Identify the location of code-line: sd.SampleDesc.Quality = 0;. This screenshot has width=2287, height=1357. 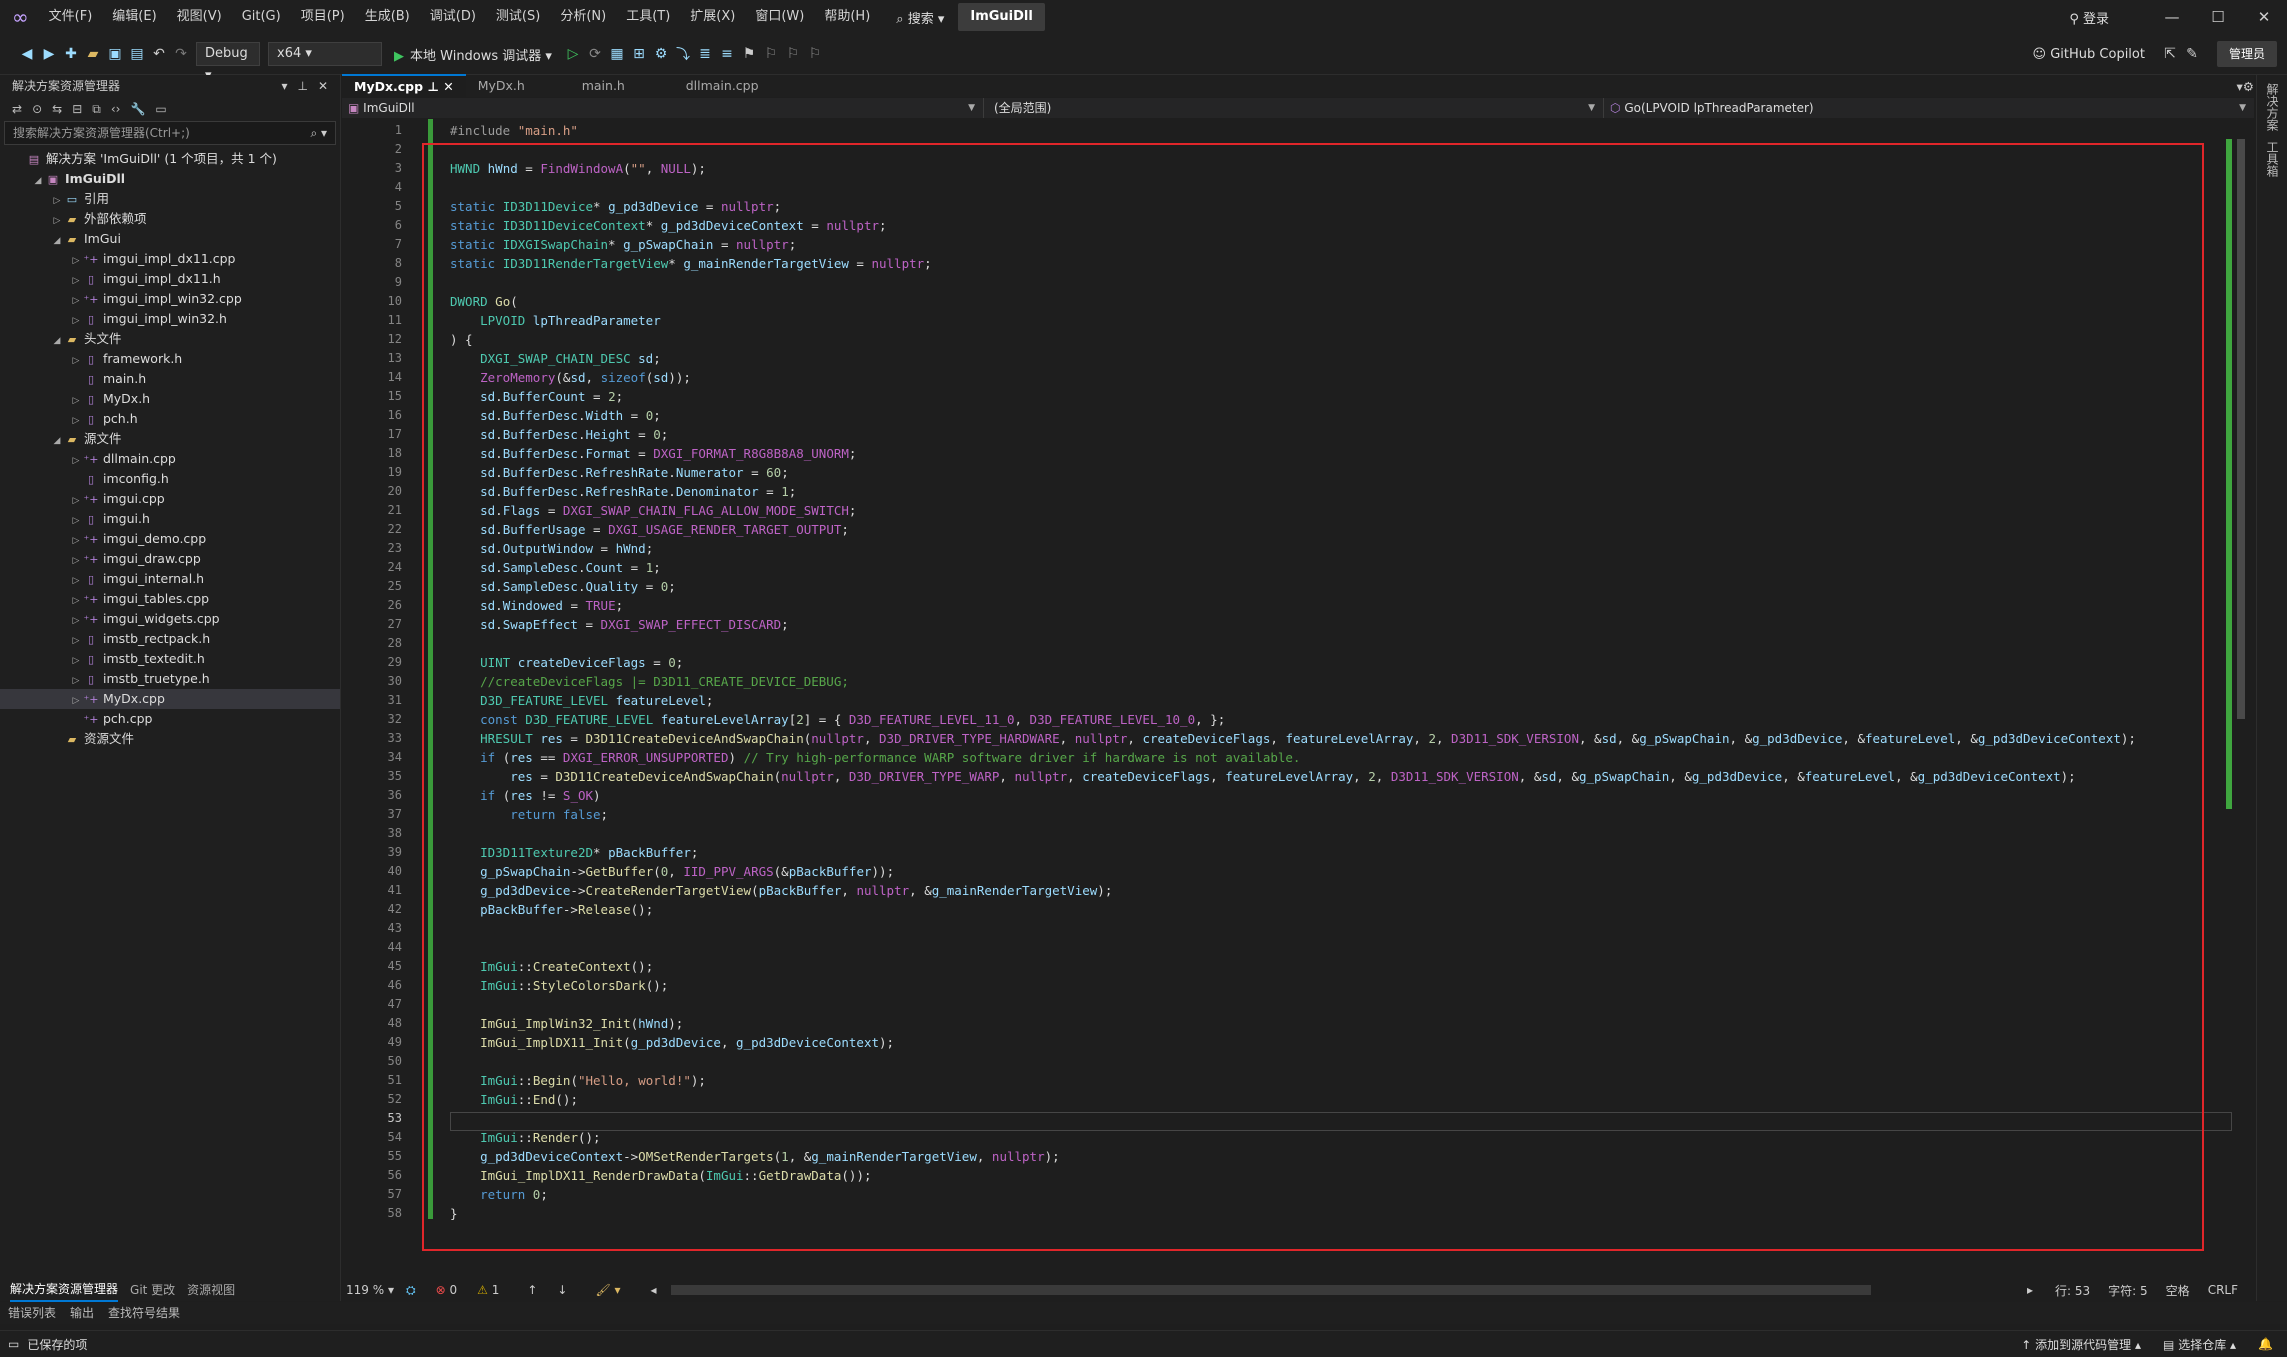
(1293, 586).